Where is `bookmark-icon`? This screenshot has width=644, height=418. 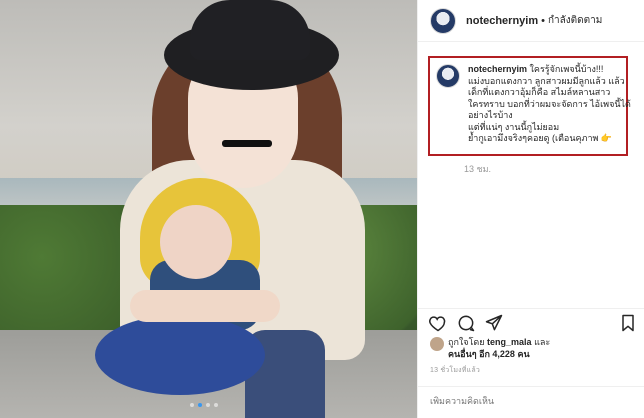 bookmark-icon is located at coordinates (628, 323).